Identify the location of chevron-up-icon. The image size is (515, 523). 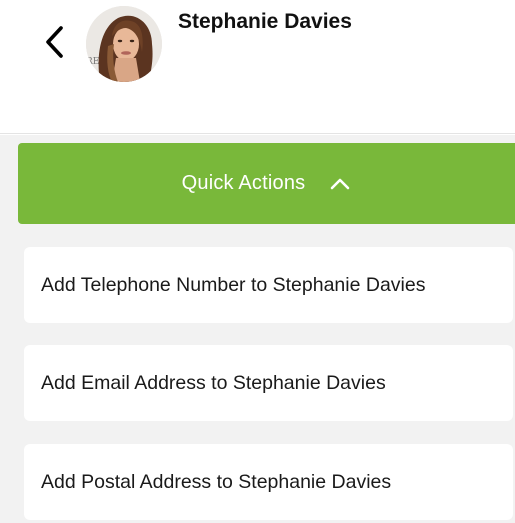
(340, 183).